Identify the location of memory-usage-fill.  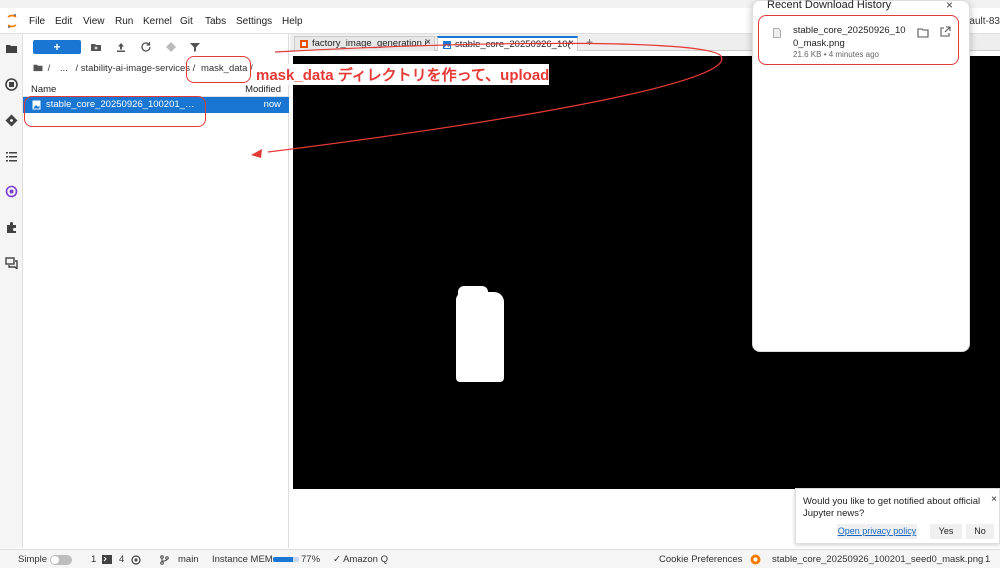
(283, 559).